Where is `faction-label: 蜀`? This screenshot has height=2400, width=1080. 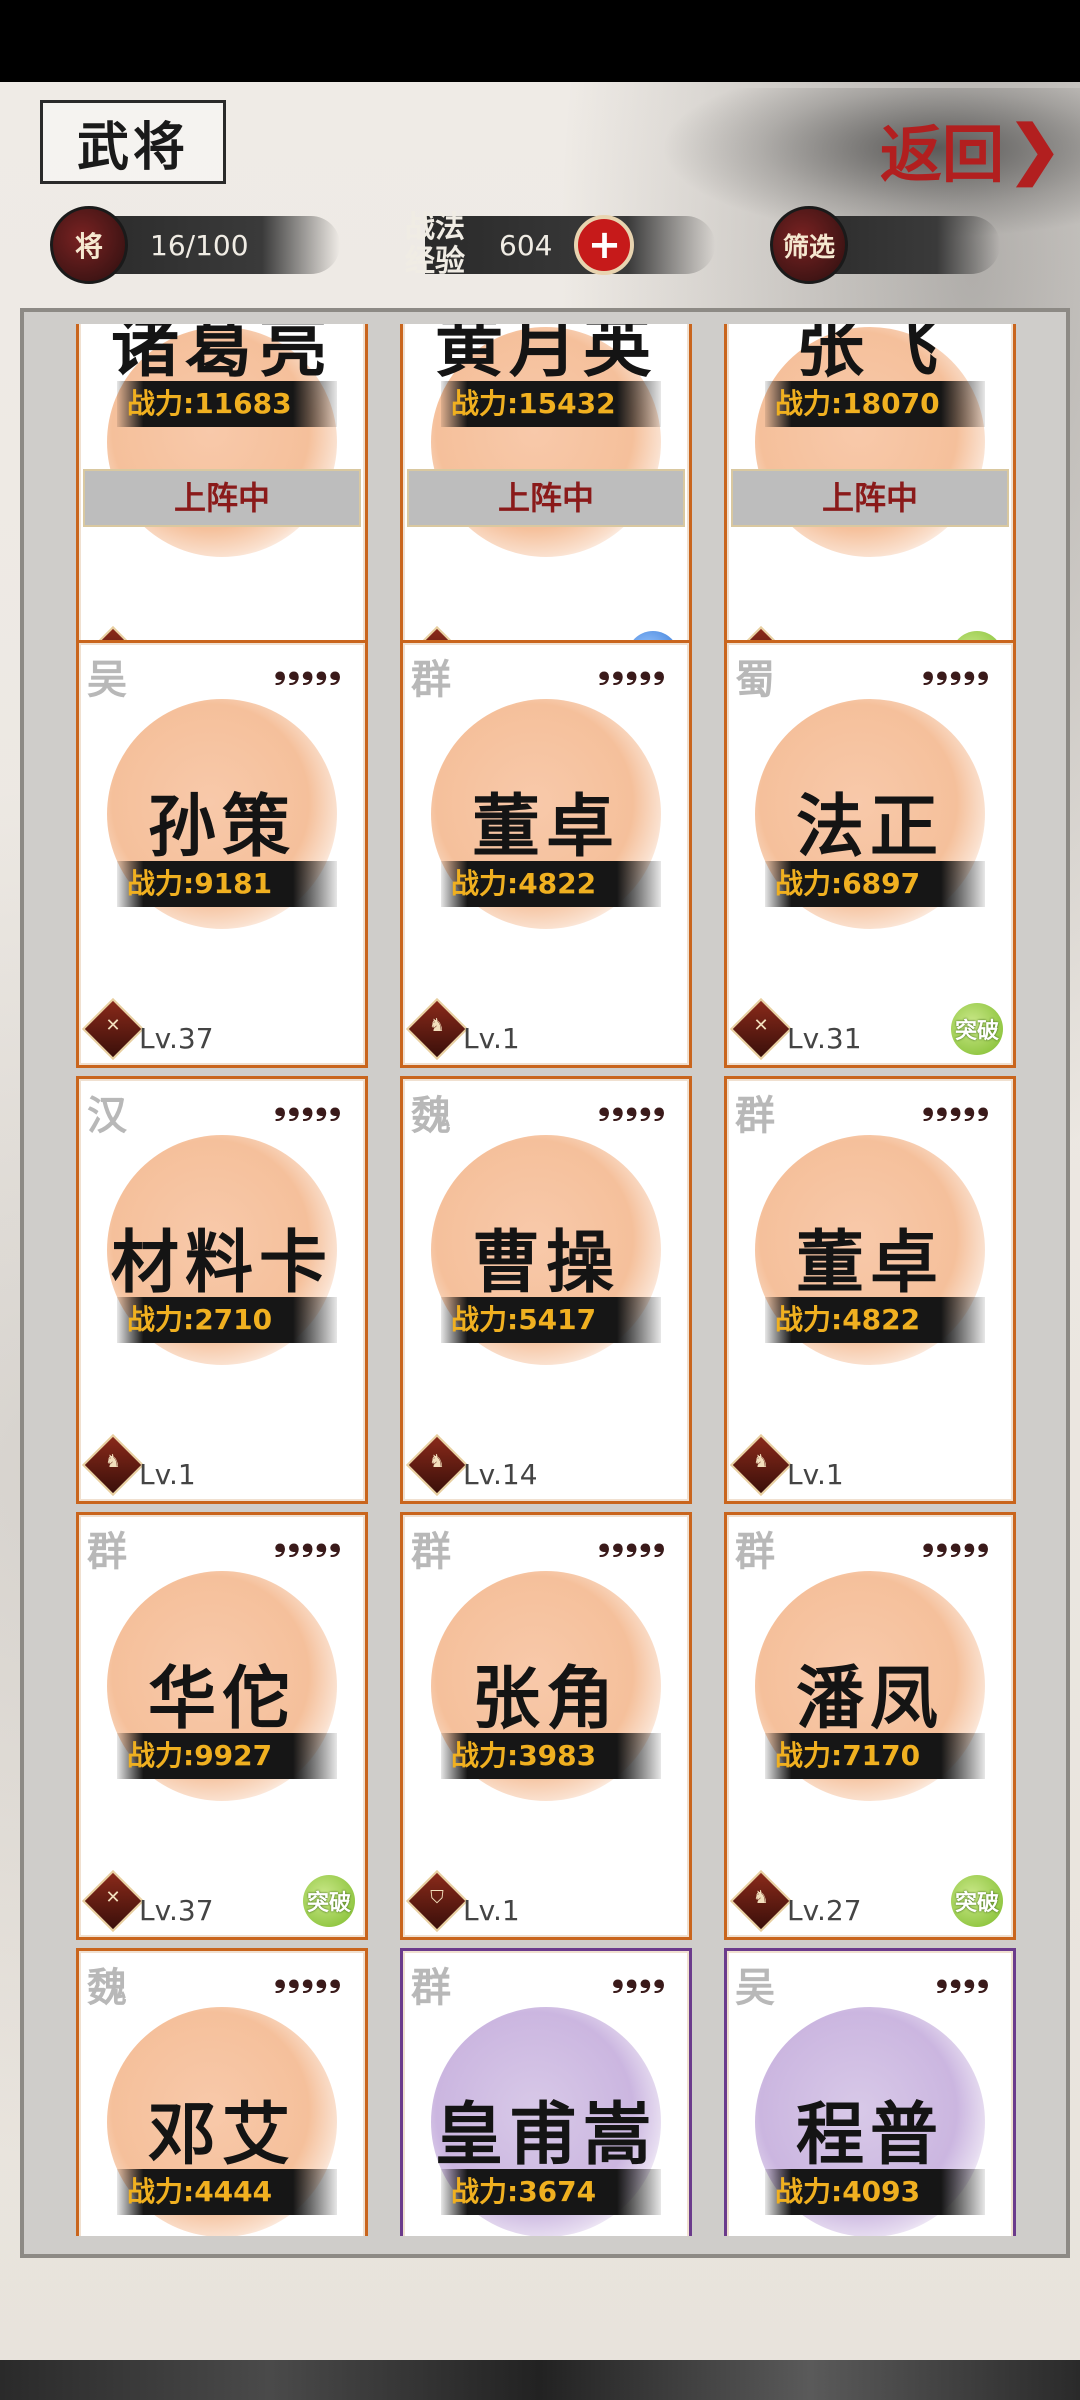 faction-label: 蜀 is located at coordinates (755, 679).